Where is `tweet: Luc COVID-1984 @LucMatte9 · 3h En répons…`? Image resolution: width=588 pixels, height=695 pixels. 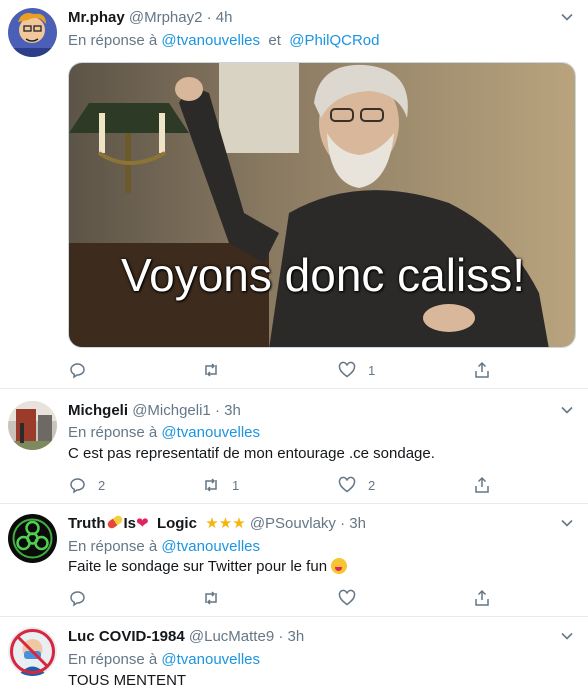 tweet: Luc COVID-1984 @LucMatte9 · 3h En répons… is located at coordinates (294, 656).